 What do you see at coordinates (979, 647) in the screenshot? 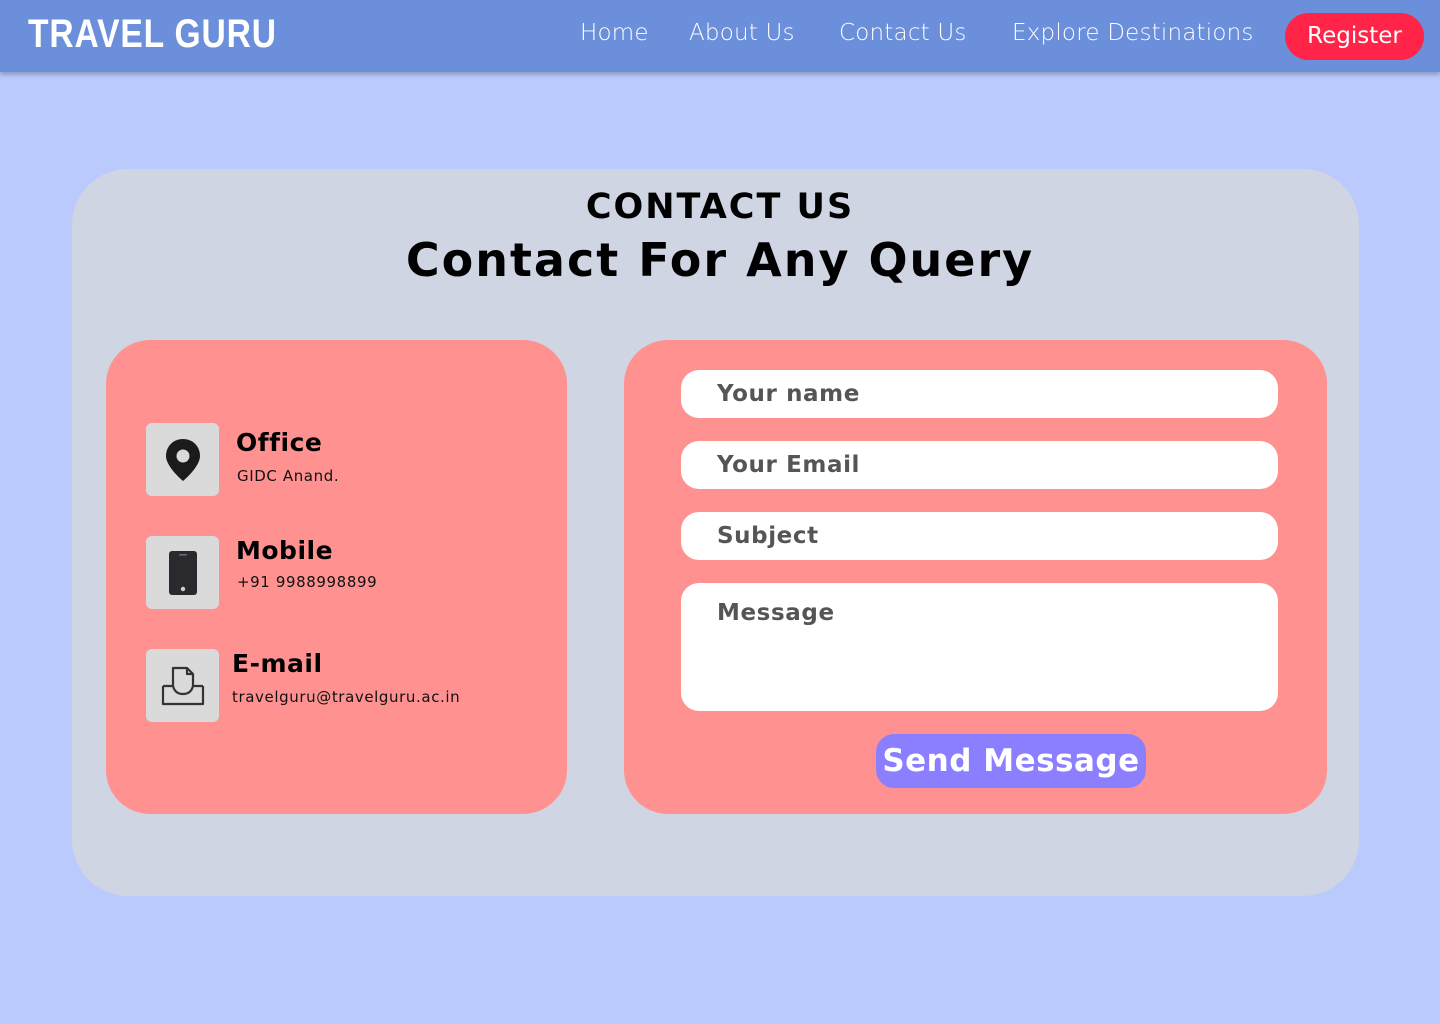
I see `message-textarea` at bounding box center [979, 647].